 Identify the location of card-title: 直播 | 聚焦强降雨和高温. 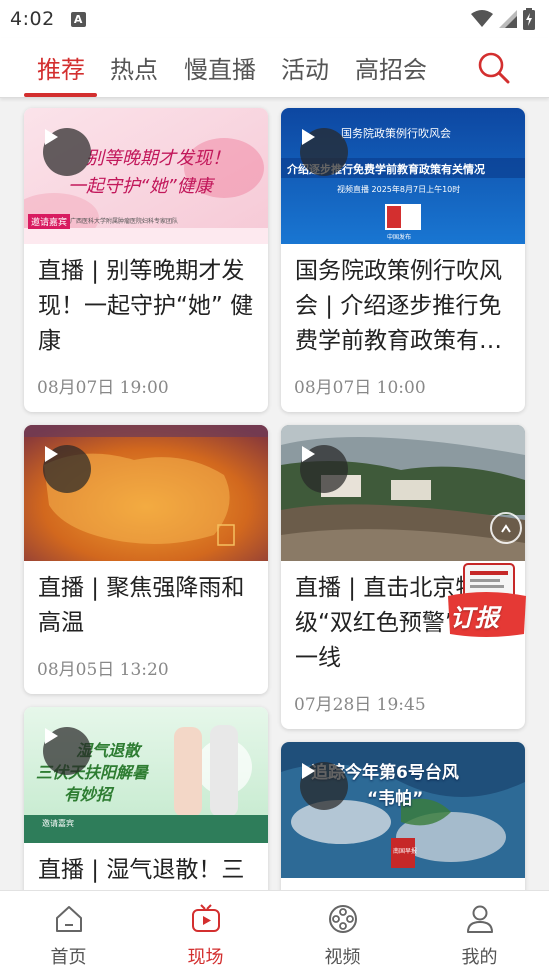
(141, 605).